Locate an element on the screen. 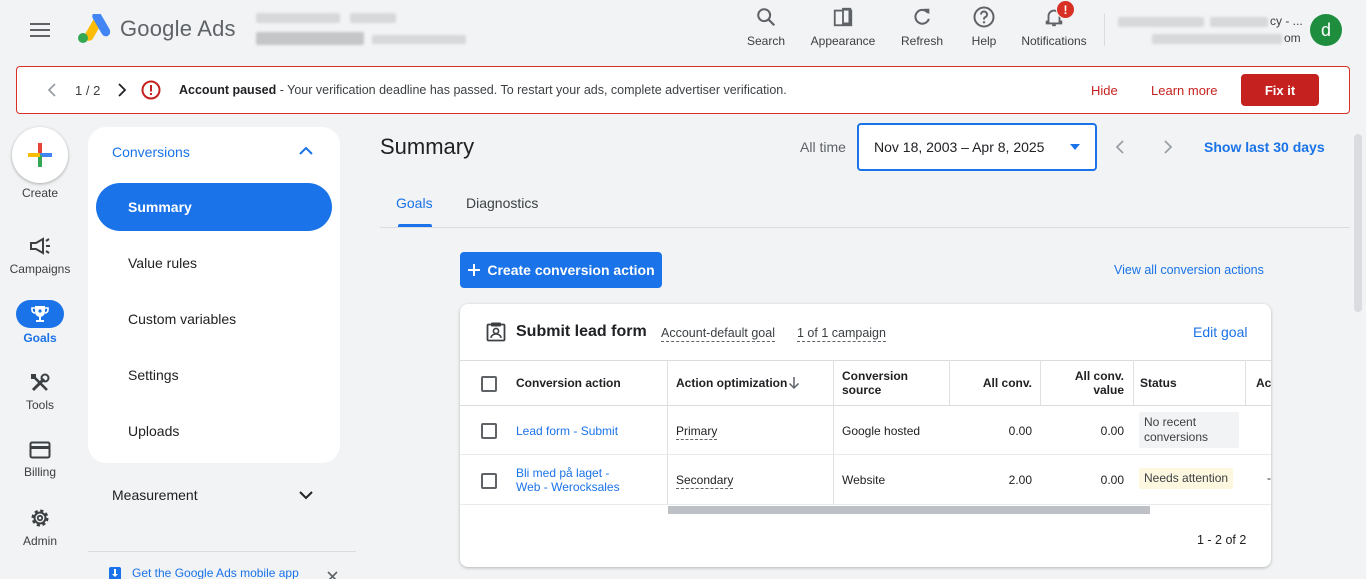 Image resolution: width=1366 pixels, height=579 pixels. create-conversion-action-label: Create conversion action is located at coordinates (571, 270).